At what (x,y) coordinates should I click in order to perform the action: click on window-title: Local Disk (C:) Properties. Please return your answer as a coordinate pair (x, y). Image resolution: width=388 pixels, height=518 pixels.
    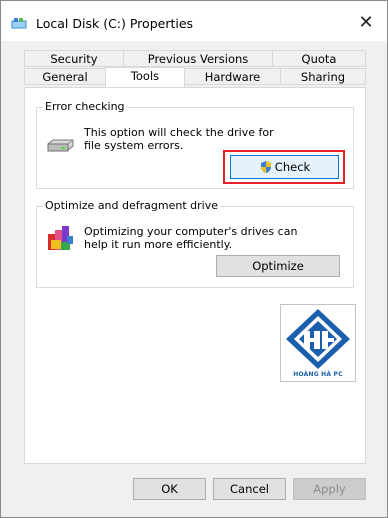
    Looking at the image, I should click on (115, 23).